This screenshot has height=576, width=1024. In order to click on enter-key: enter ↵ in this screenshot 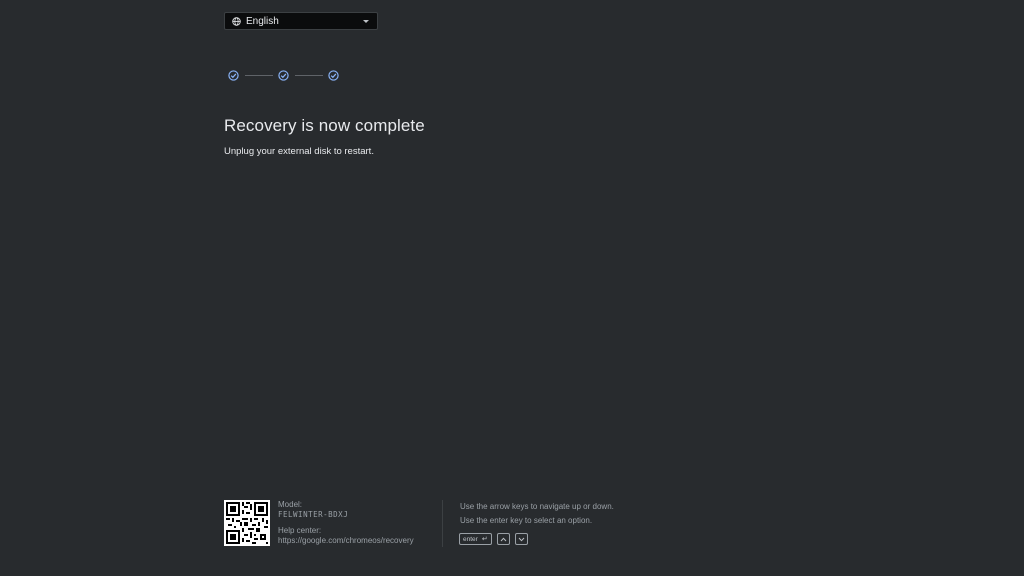, I will do `click(475, 539)`.